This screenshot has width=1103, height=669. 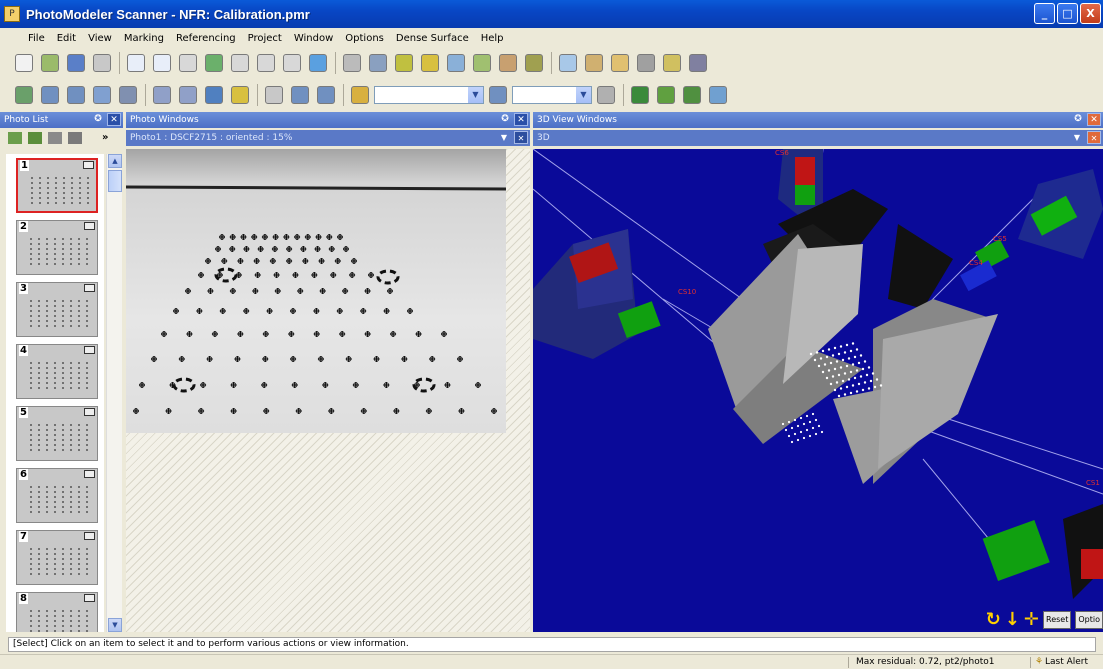 I want to click on photo-thumbnail: 4, so click(x=57, y=371).